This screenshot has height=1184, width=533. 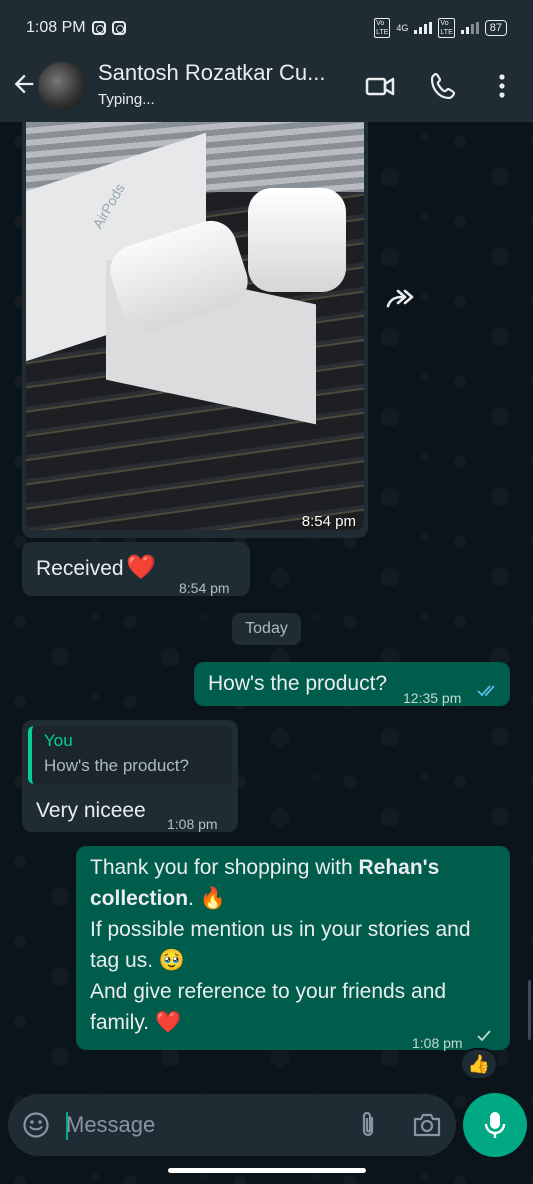 What do you see at coordinates (158, 898) in the screenshot?
I see `message-line: collection. 🔥` at bounding box center [158, 898].